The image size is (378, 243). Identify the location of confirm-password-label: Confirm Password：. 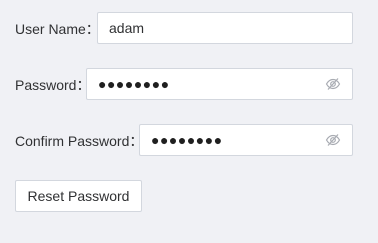
(79, 140).